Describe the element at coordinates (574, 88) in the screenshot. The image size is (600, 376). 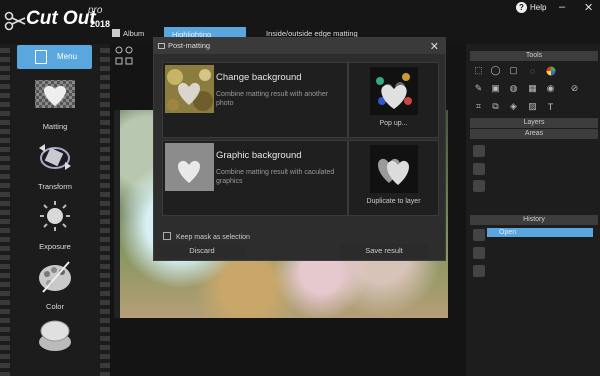
I see `no-entry-icon: ⊘` at that location.